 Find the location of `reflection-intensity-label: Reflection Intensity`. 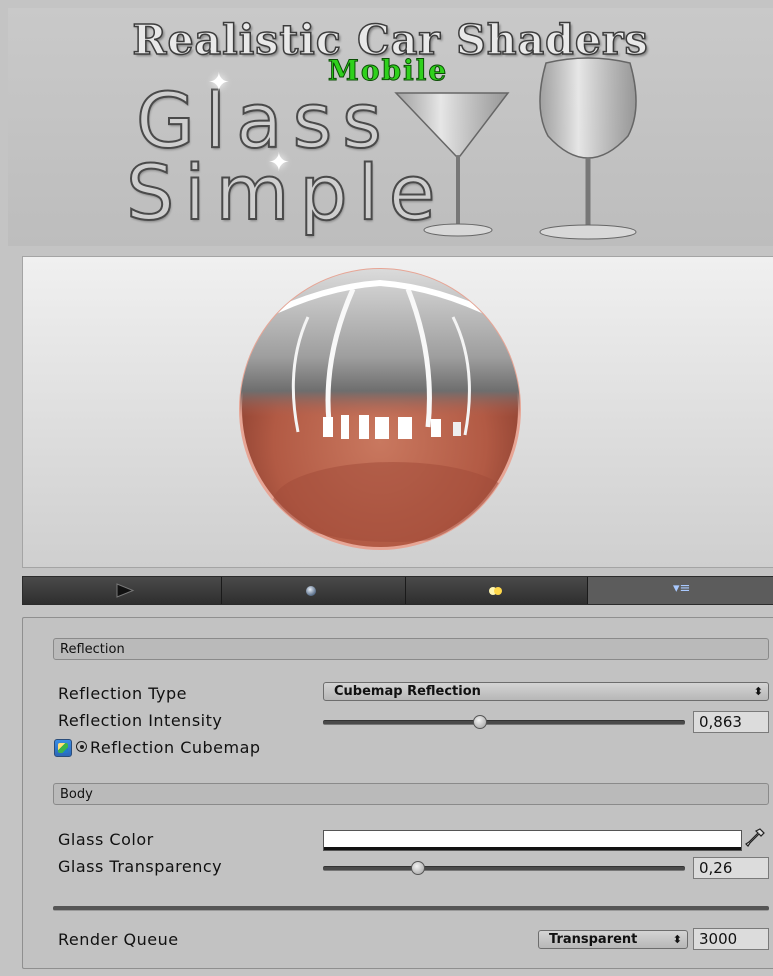

reflection-intensity-label: Reflection Intensity is located at coordinates (140, 720).